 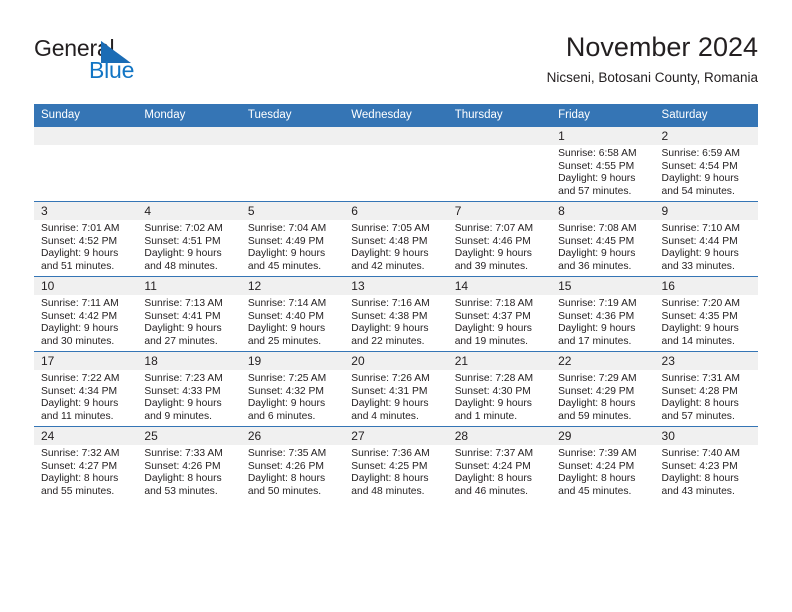 What do you see at coordinates (44, 211) in the screenshot?
I see `day-number: 3` at bounding box center [44, 211].